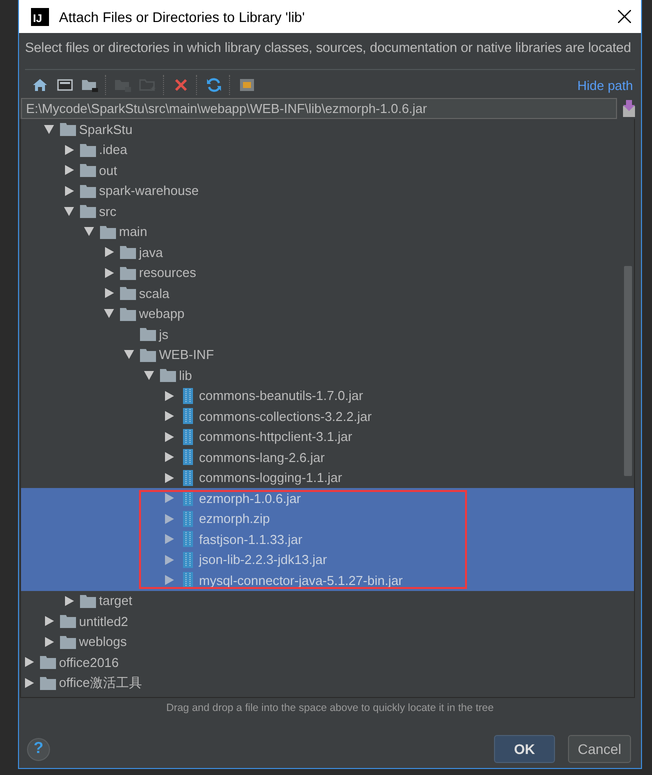 Image resolution: width=652 pixels, height=775 pixels. Describe the element at coordinates (327, 518) in the screenshot. I see `tree-item: ezmorph.zip` at that location.